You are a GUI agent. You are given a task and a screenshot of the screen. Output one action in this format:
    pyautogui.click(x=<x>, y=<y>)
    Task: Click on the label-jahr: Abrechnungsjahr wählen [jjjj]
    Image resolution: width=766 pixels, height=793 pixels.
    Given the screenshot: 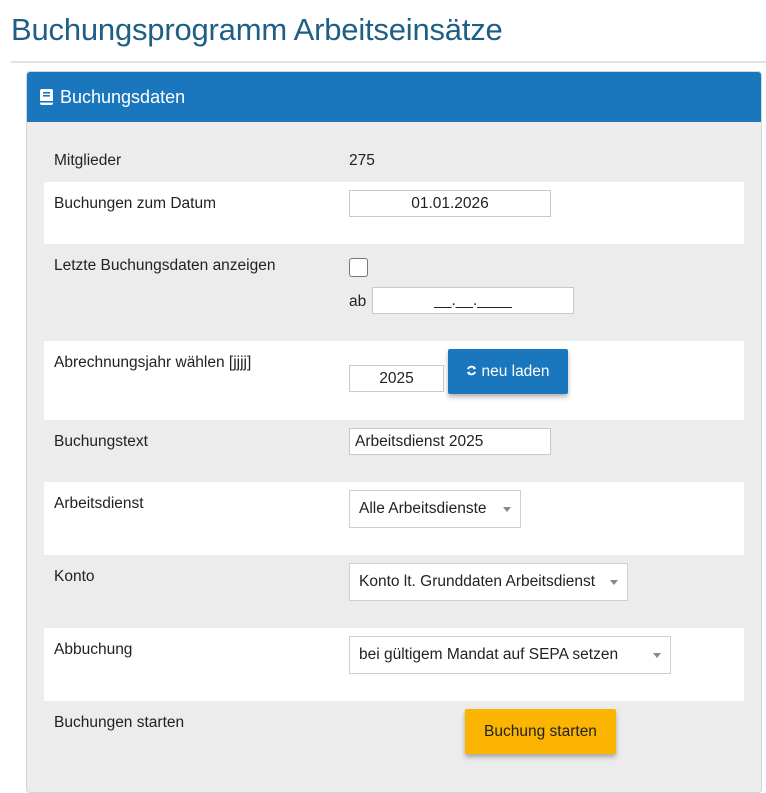 What is the action you would take?
    pyautogui.click(x=153, y=362)
    